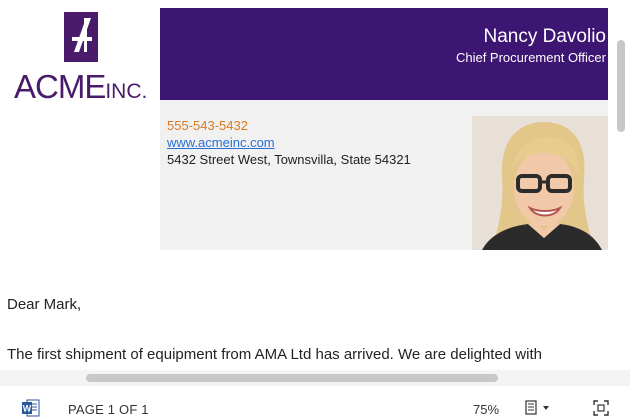 The width and height of the screenshot is (630, 420). Describe the element at coordinates (292, 378) in the screenshot. I see `horizontal-scroll-thumb` at that location.